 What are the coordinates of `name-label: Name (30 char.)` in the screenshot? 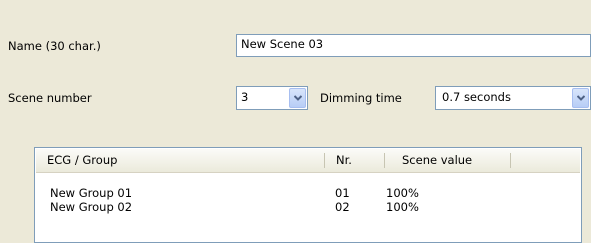 It's located at (54, 46).